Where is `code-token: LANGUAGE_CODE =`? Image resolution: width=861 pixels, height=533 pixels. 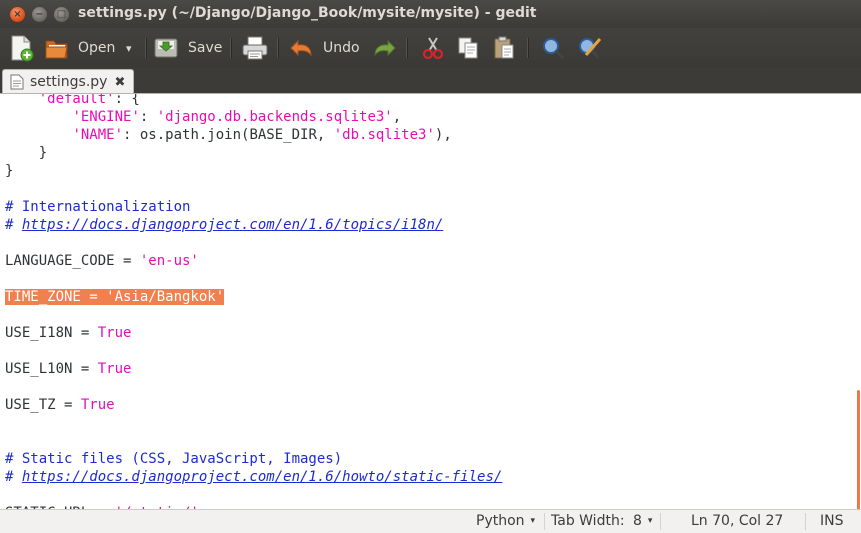
code-token: LANGUAGE_CODE = is located at coordinates (72, 261).